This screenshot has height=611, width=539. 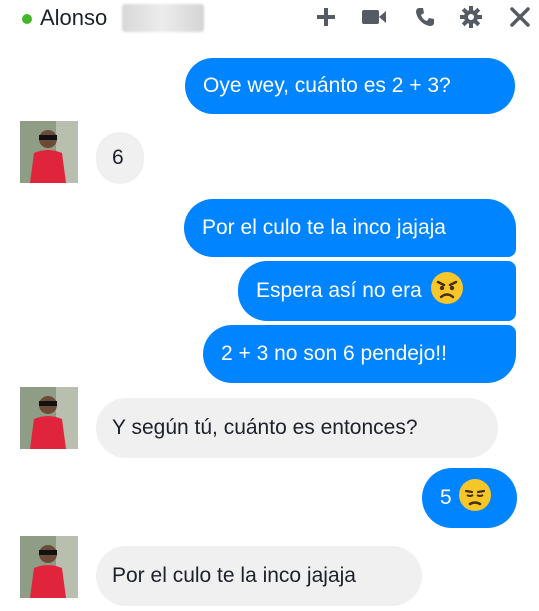 What do you see at coordinates (327, 85) in the screenshot?
I see `message-text: Oye wey, cuánto es 2 + 3?` at bounding box center [327, 85].